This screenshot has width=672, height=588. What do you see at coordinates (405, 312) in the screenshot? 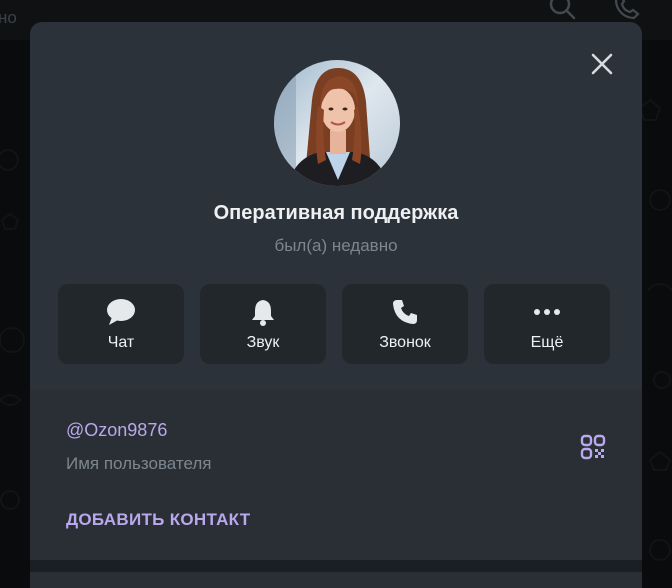
I see `phone-icon` at bounding box center [405, 312].